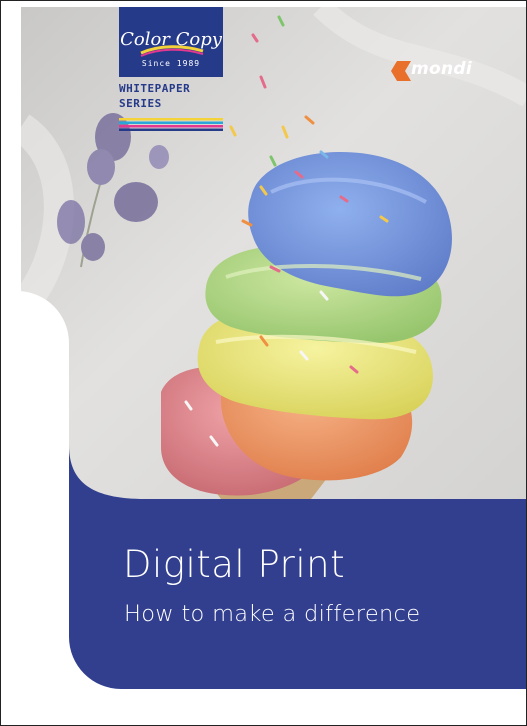  What do you see at coordinates (441, 69) in the screenshot?
I see `mondi-logo-text: mondi` at bounding box center [441, 69].